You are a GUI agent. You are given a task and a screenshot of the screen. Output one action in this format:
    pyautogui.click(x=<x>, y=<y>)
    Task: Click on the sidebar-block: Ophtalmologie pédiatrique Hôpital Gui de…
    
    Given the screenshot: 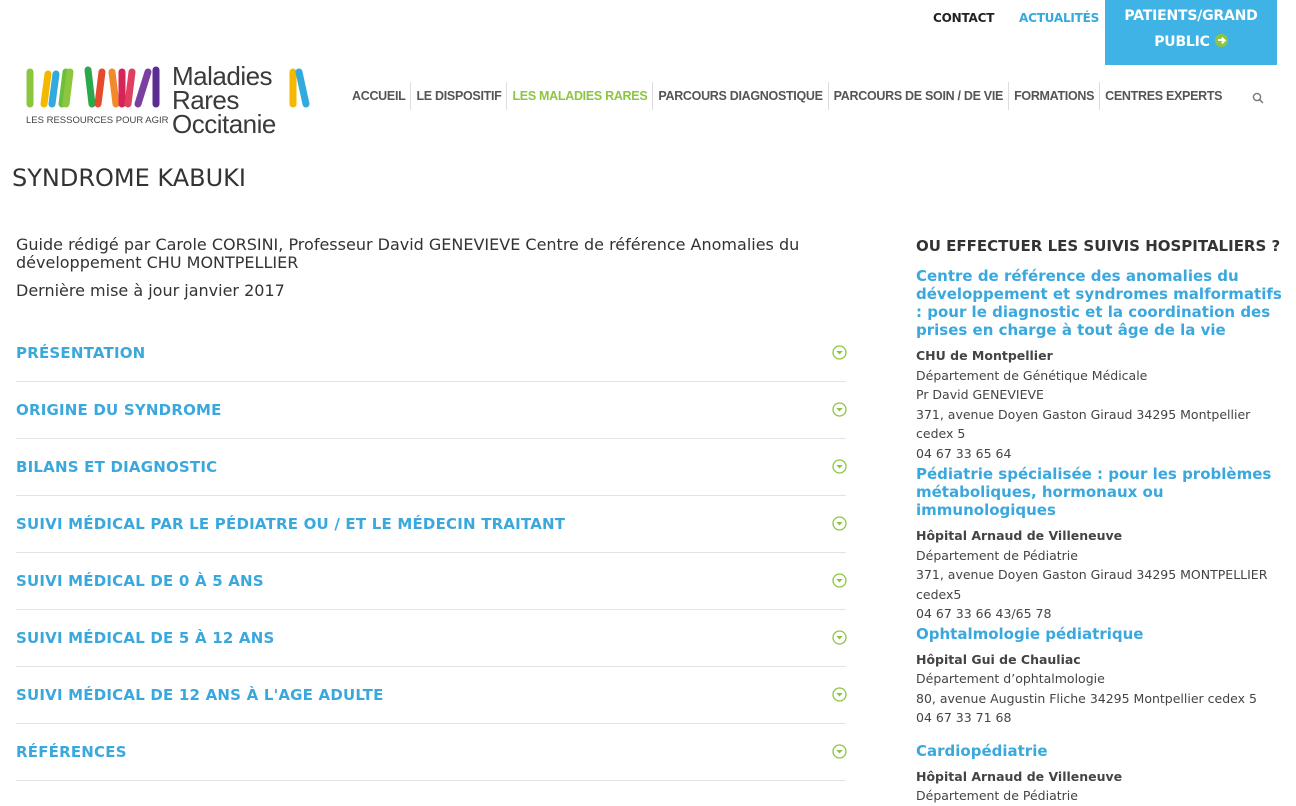 What is the action you would take?
    pyautogui.click(x=1103, y=676)
    